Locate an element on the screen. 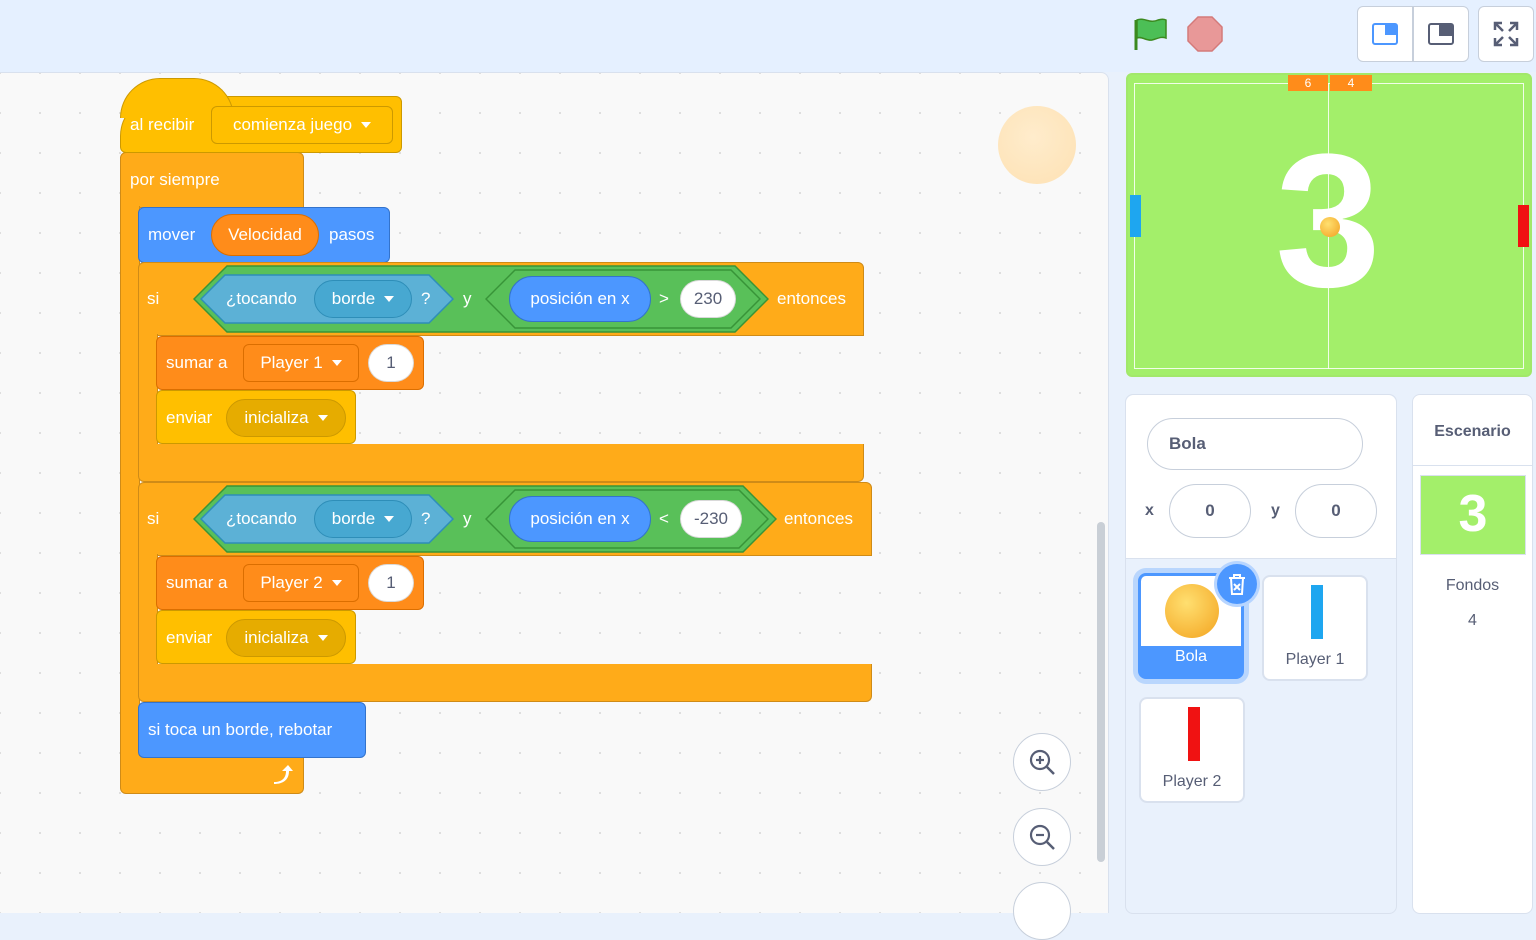 The image size is (1536, 940). touching-2-dropdown: borde is located at coordinates (363, 519).